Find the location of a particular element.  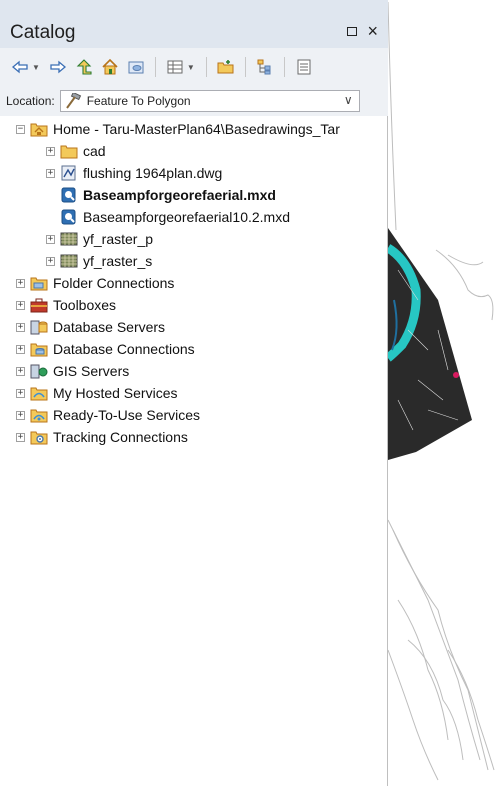

tree-label: Baseampforgeorefaerial10.2.mxd is located at coordinates (187, 217).